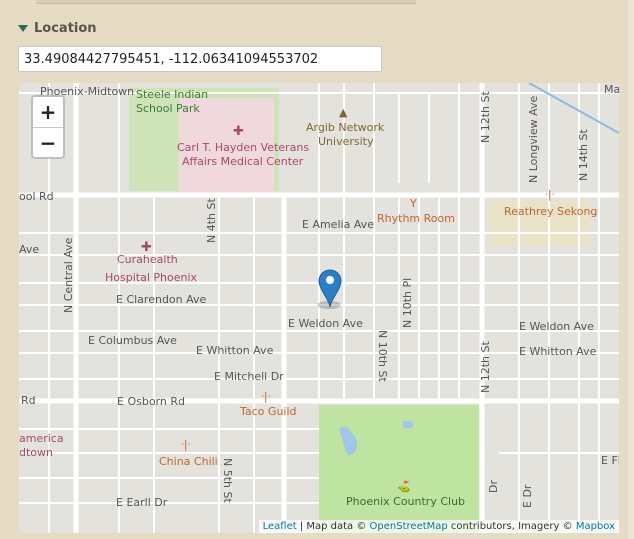 Image resolution: width=634 pixels, height=539 pixels. I want to click on country-club-area, so click(399, 469).